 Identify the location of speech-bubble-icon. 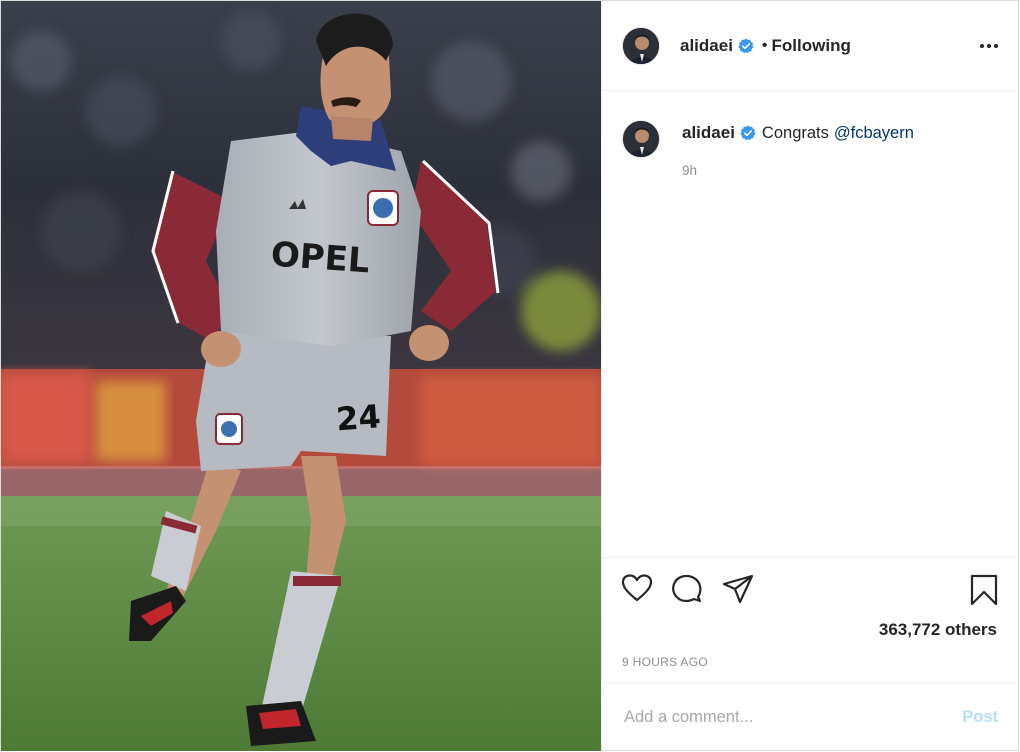
(687, 591).